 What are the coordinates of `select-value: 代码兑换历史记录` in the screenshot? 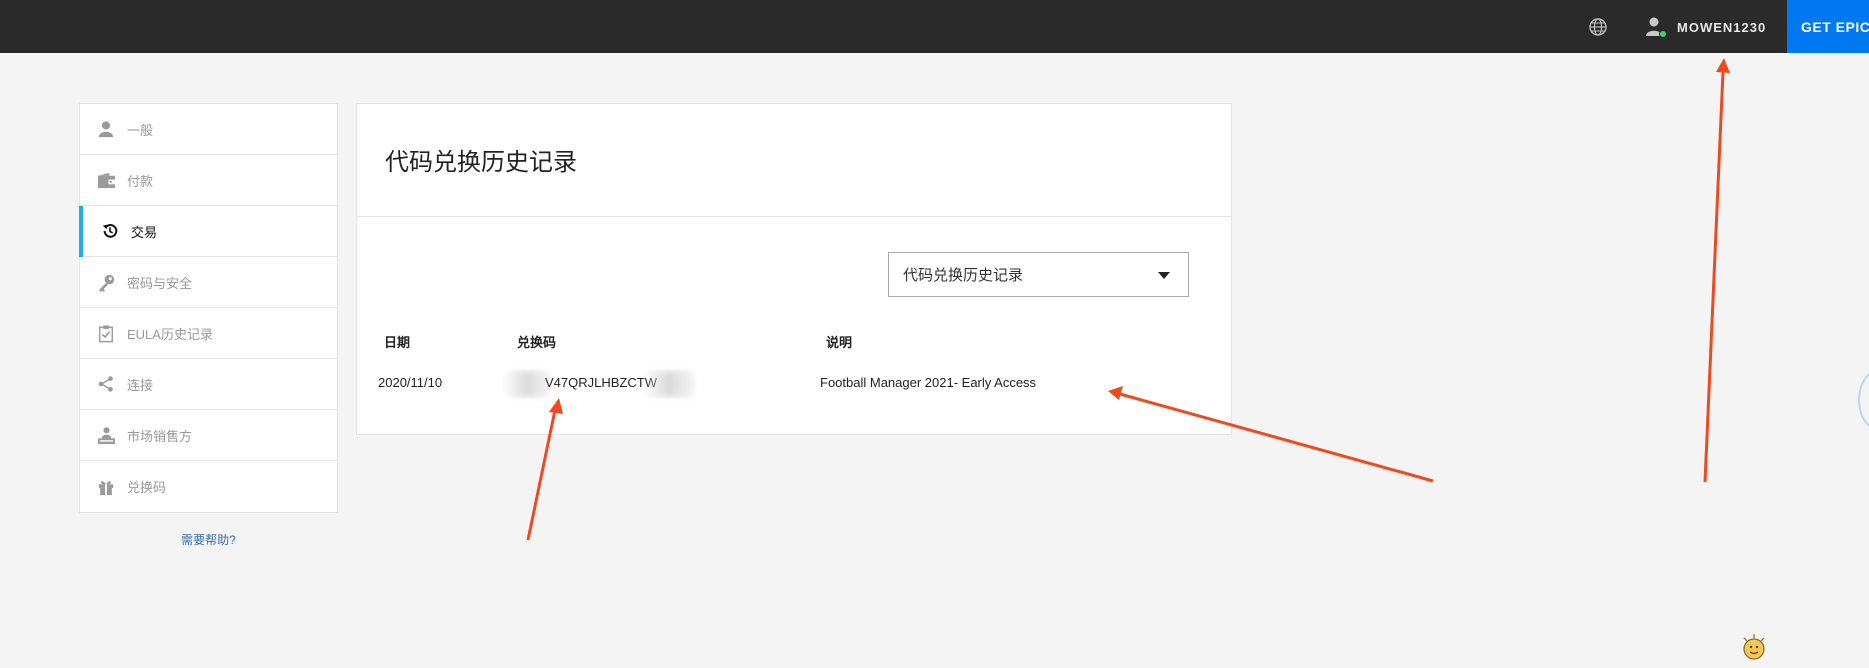 It's located at (963, 275).